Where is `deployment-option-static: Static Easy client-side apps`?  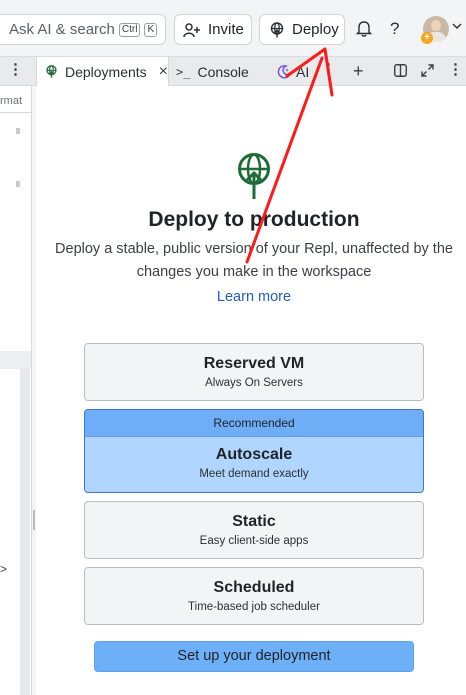
deployment-option-static: Static Easy client-side apps is located at coordinates (254, 530).